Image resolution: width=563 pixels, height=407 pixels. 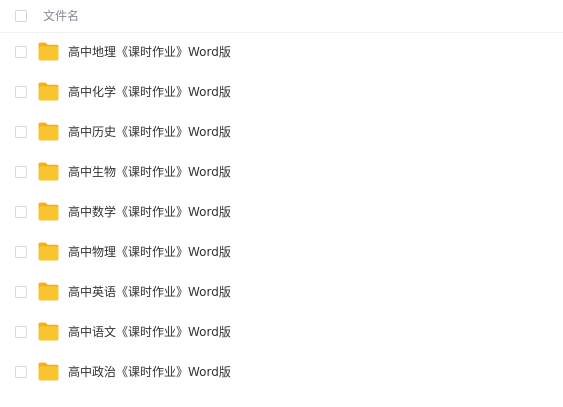 I want to click on file-name: 高中英语《课时作业》Word版, so click(x=149, y=292).